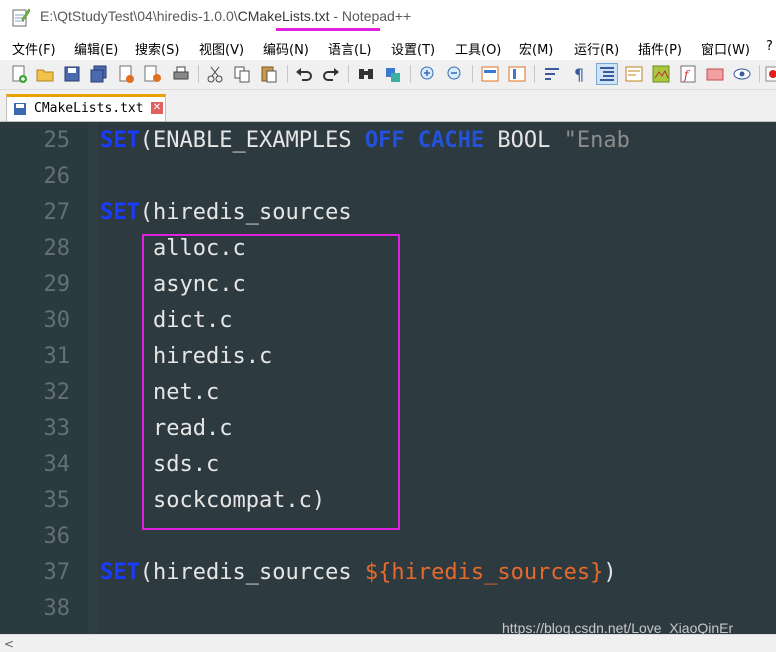 Image resolution: width=776 pixels, height=652 pixels. I want to click on open-file-icon, so click(45, 74).